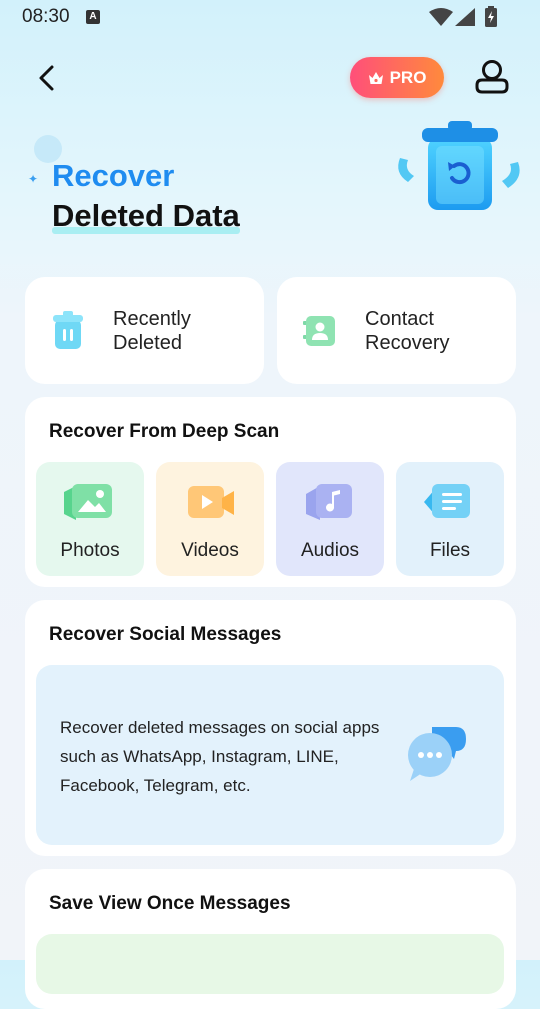  I want to click on contact-recovery-card: Contact Recovery, so click(396, 330).